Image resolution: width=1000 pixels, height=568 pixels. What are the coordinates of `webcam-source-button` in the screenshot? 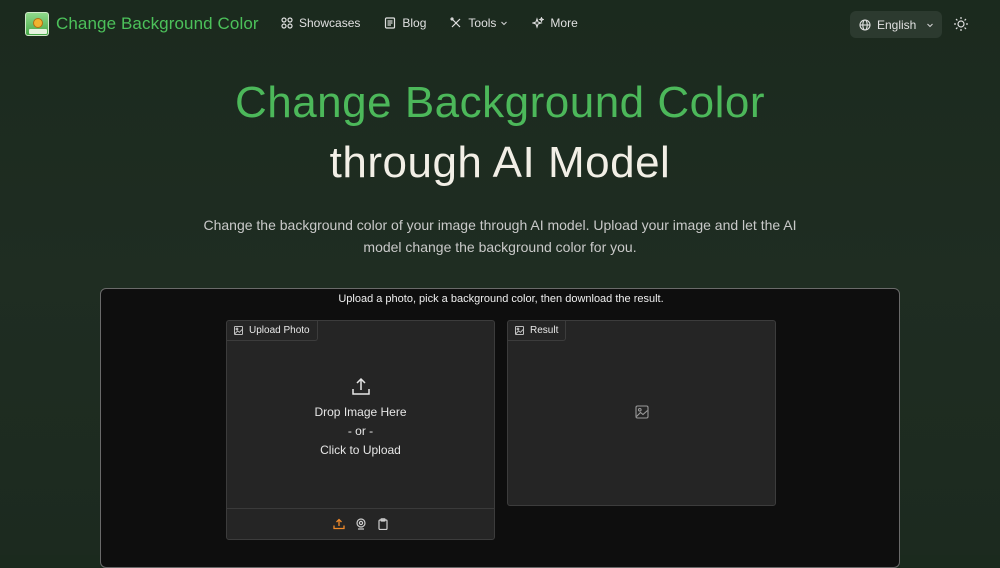 It's located at (361, 524).